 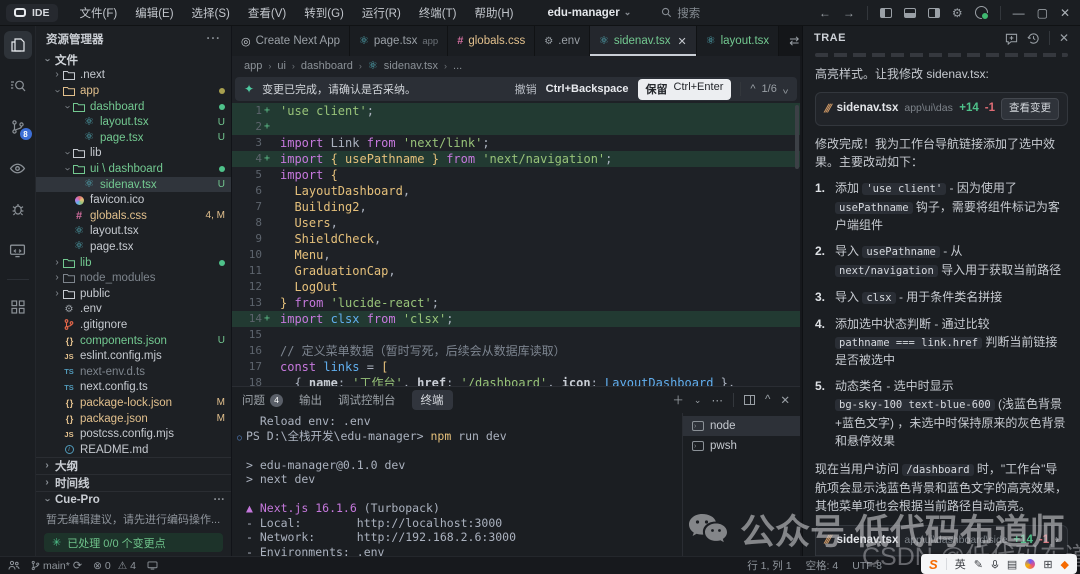 What do you see at coordinates (133, 388) in the screenshot?
I see `tree-item-next.config.ts: TS next.config.ts` at bounding box center [133, 388].